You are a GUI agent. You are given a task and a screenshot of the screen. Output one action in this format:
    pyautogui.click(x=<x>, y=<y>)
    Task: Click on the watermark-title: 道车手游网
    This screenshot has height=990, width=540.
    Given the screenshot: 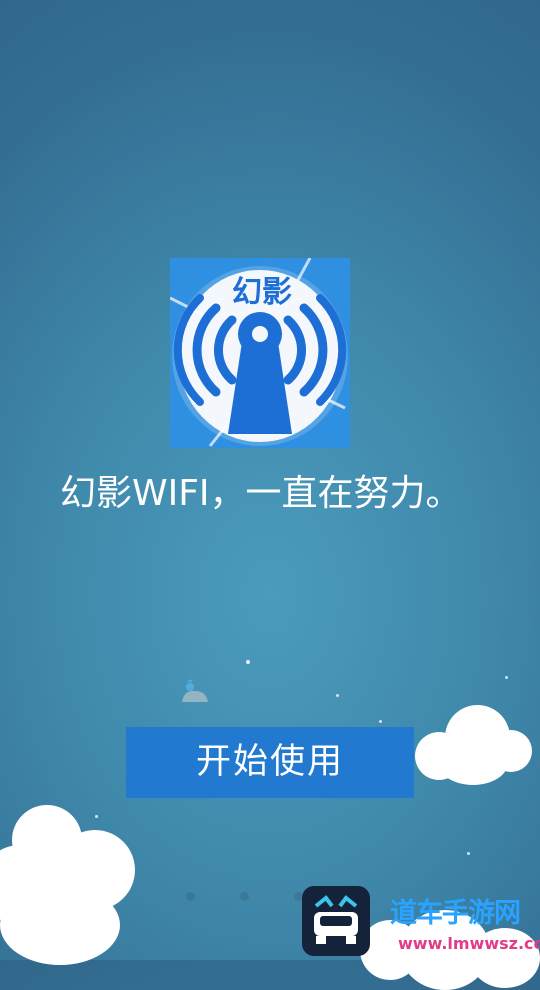 What is the action you would take?
    pyautogui.click(x=455, y=913)
    